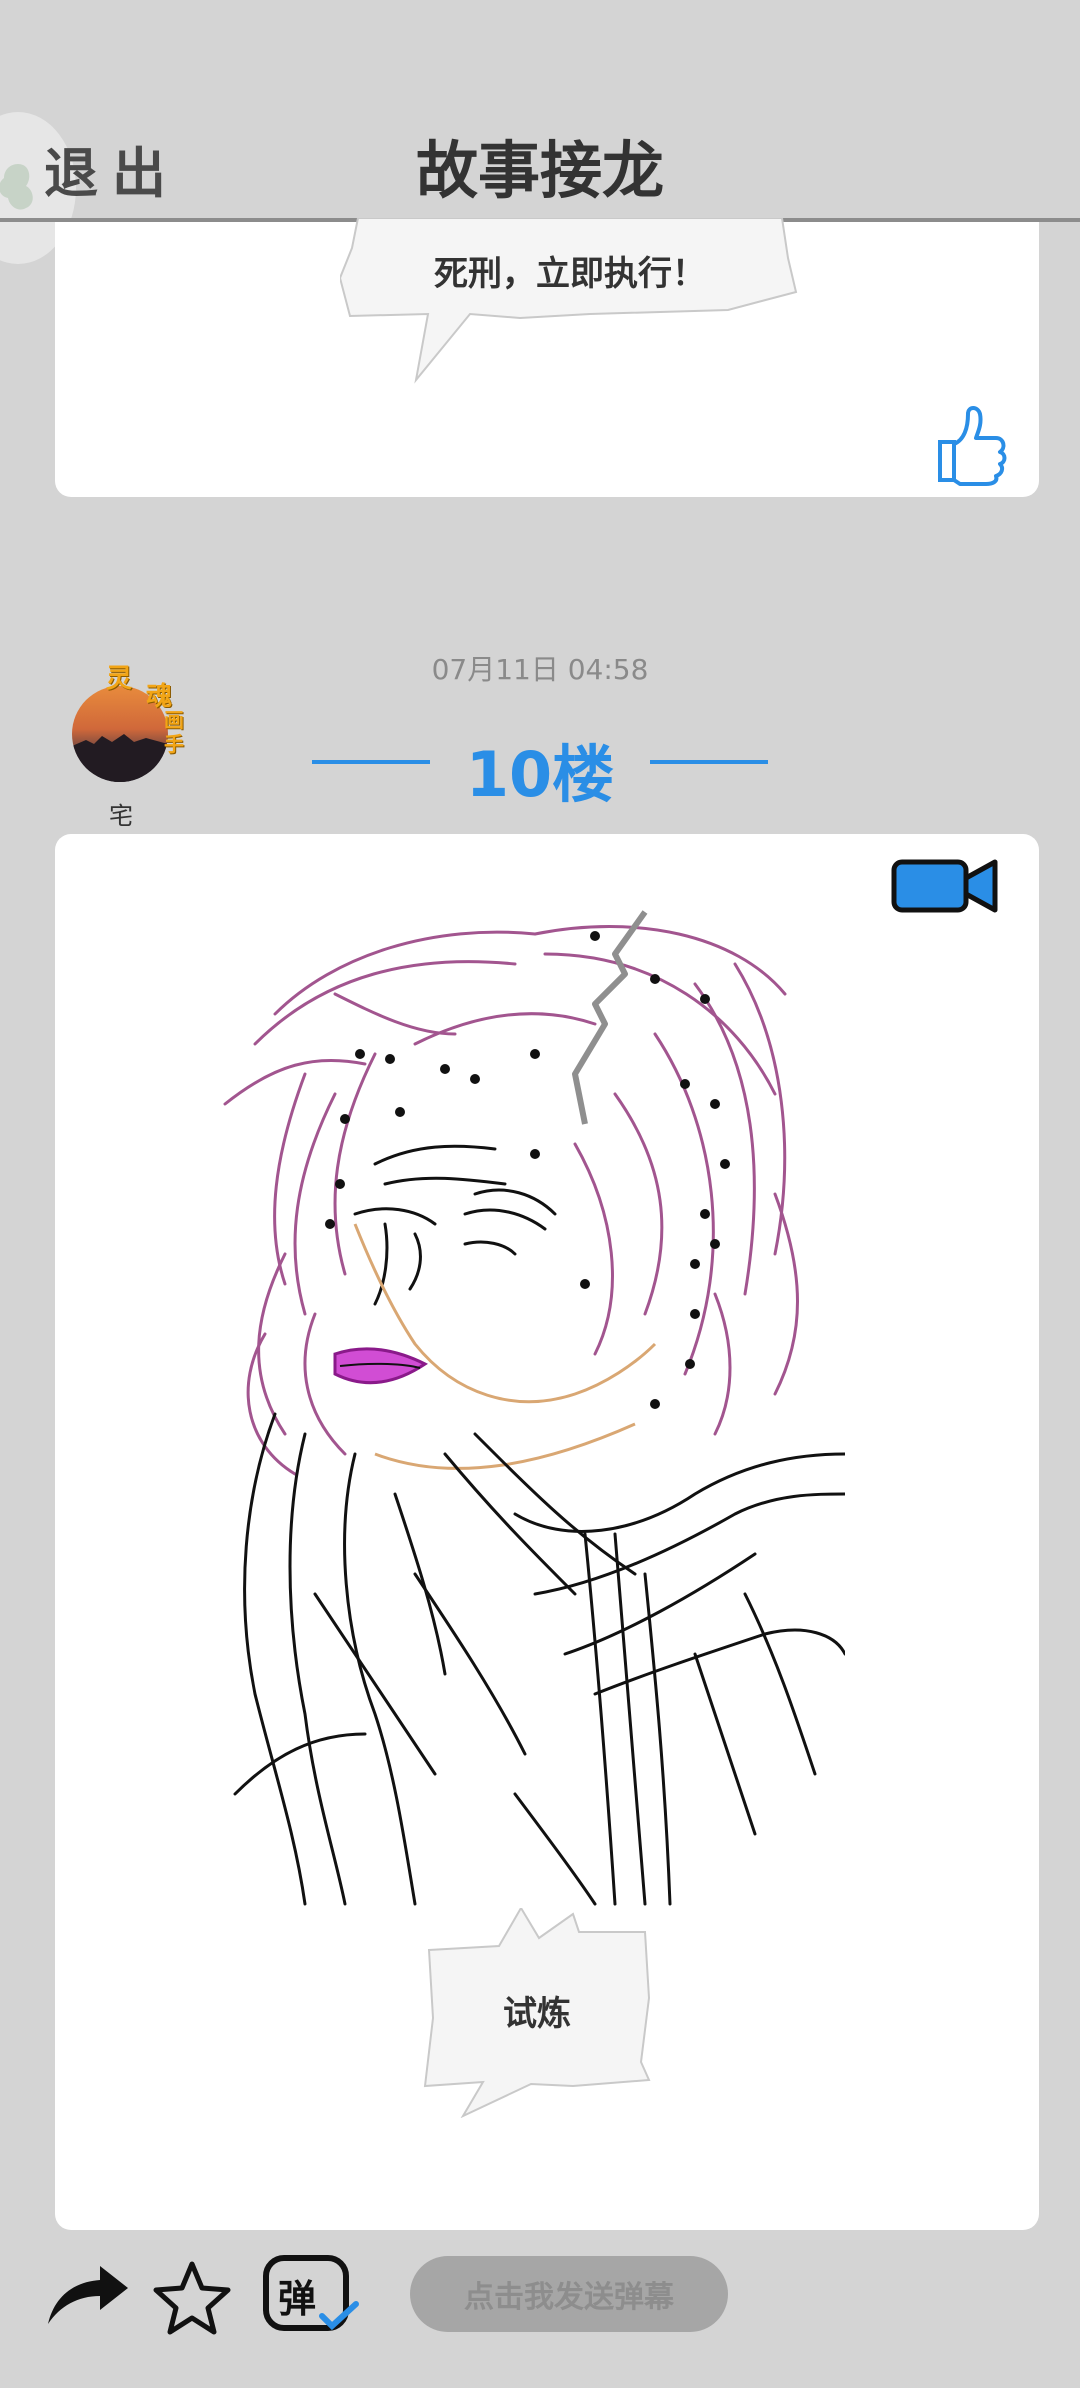 Image resolution: width=1080 pixels, height=2388 pixels. What do you see at coordinates (192, 2298) in the screenshot?
I see `star-icon` at bounding box center [192, 2298].